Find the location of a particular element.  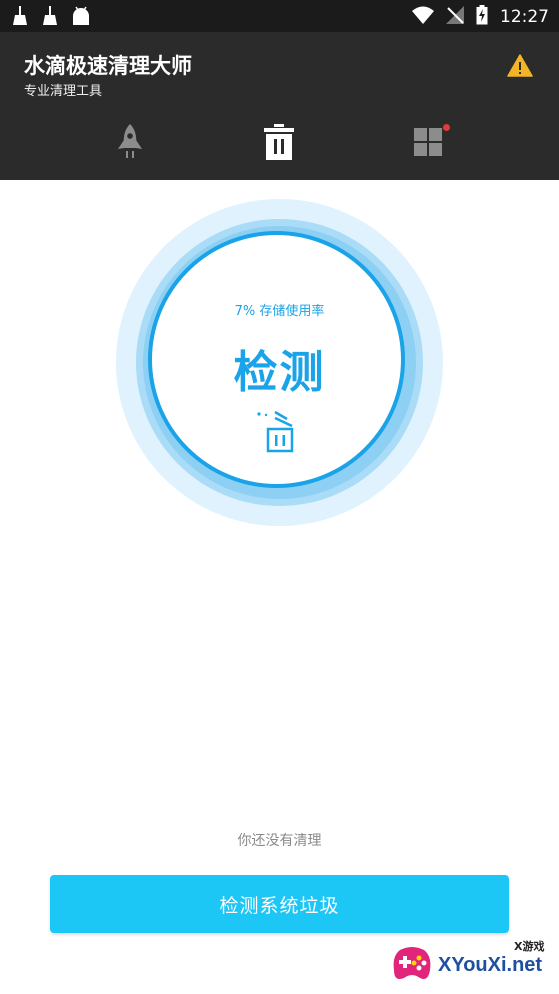

storage-usage-text: 7% 存储使用率 is located at coordinates (279, 311).